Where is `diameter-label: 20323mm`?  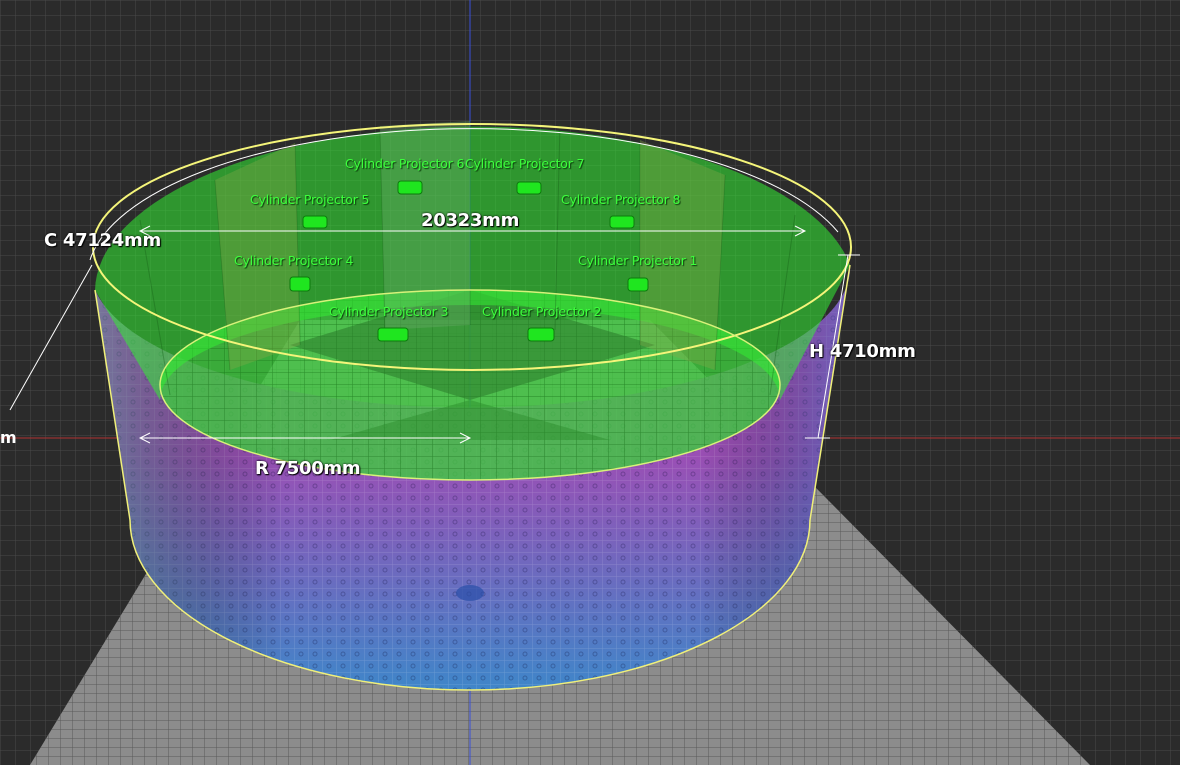 diameter-label: 20323mm is located at coordinates (470, 220).